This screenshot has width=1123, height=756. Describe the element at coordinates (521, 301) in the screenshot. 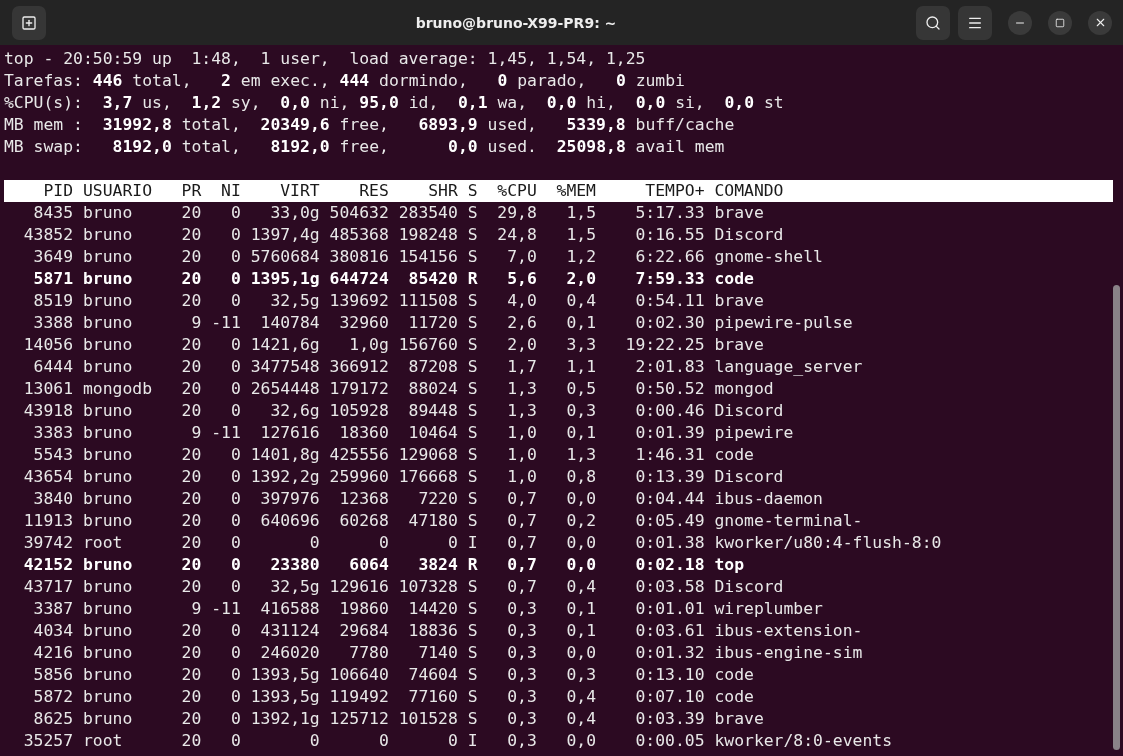

I see `table-cell-text: 4,0` at that location.